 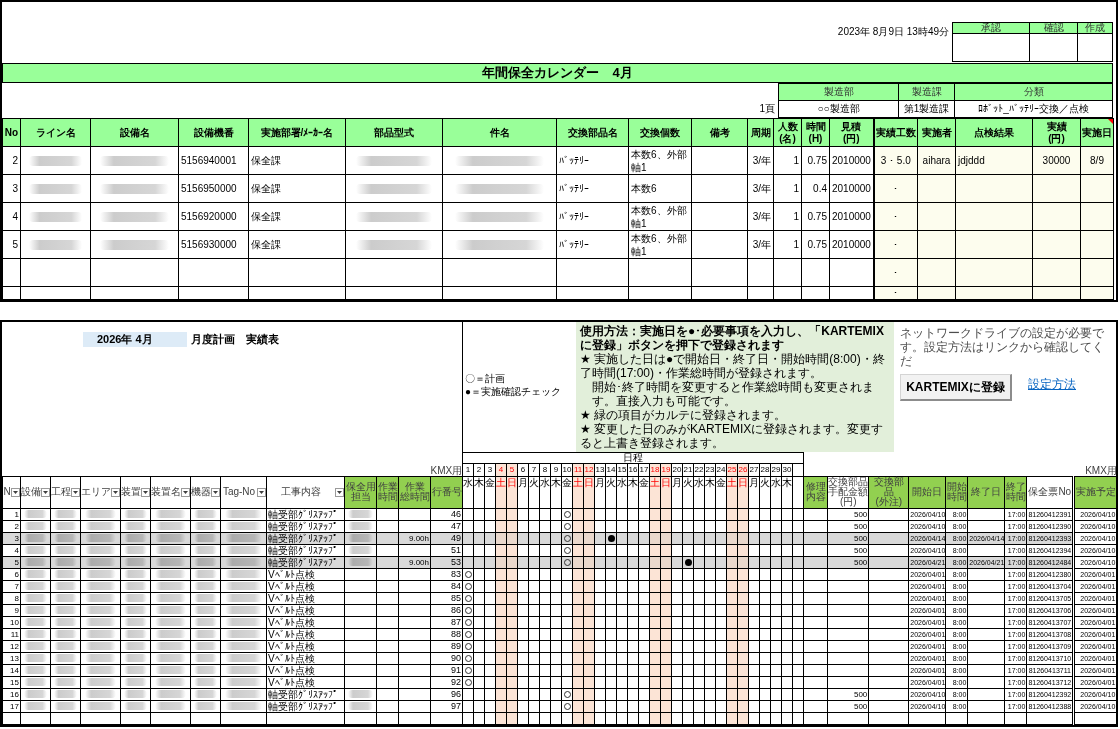 What do you see at coordinates (688, 469) in the screenshot?
I see `day-number: 21` at bounding box center [688, 469].